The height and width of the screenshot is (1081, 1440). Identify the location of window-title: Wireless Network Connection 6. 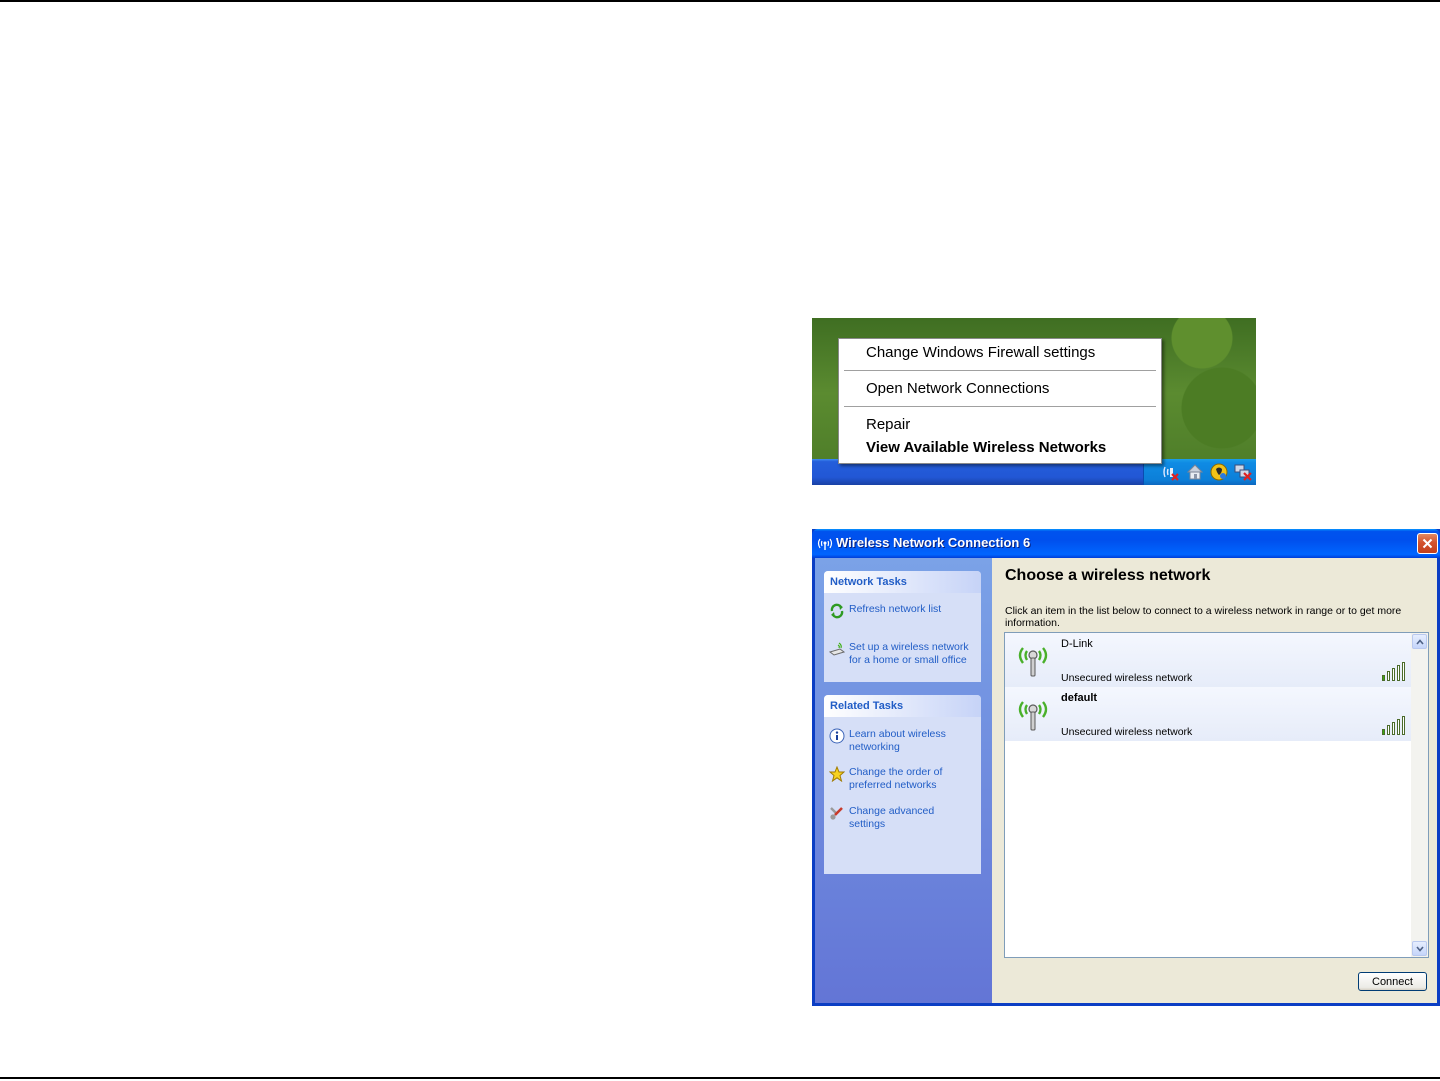
(933, 542).